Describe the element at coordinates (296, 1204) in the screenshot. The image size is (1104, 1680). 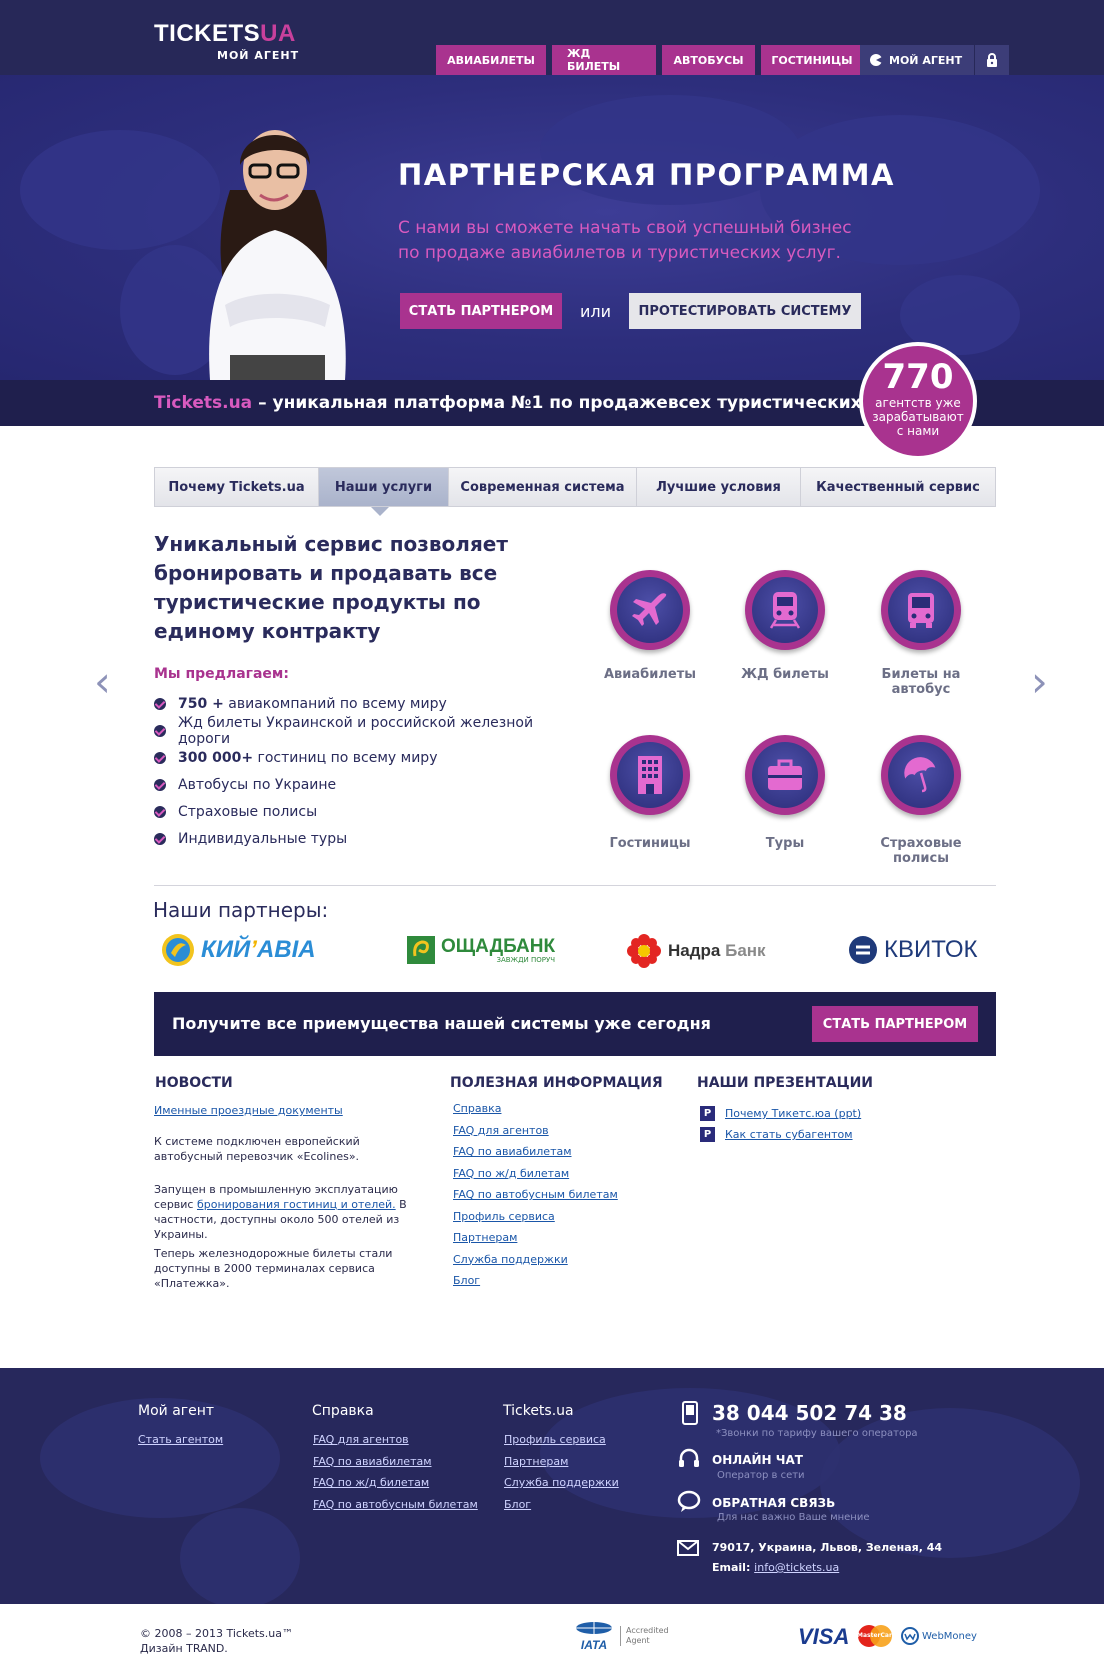
I see `hotel-booking-link: бронирования гостиниц и отелей.` at that location.